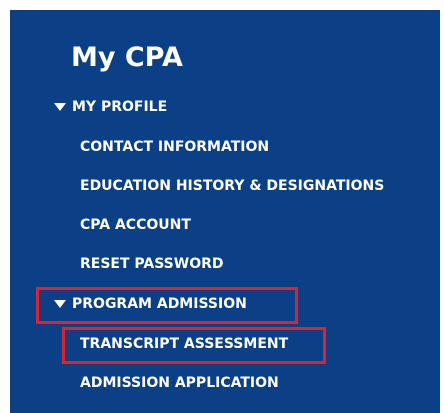 The width and height of the screenshot is (444, 413). Describe the element at coordinates (135, 225) in the screenshot. I see `nav-item-cpa-account: CPA ACCOUNT` at that location.